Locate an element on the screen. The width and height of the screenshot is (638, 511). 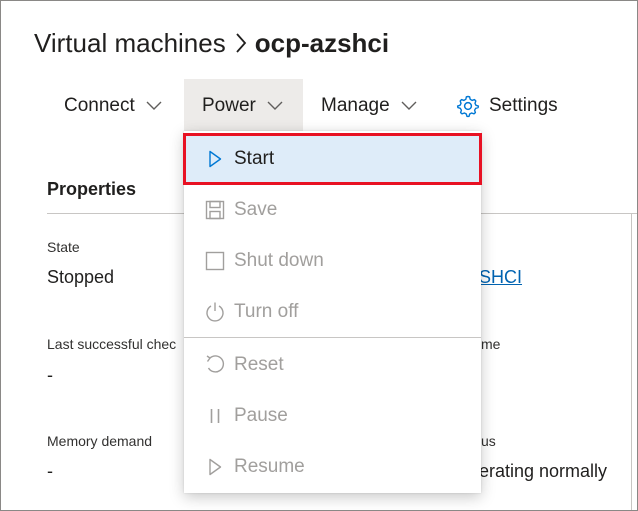
menu-item-label: Start is located at coordinates (254, 158).